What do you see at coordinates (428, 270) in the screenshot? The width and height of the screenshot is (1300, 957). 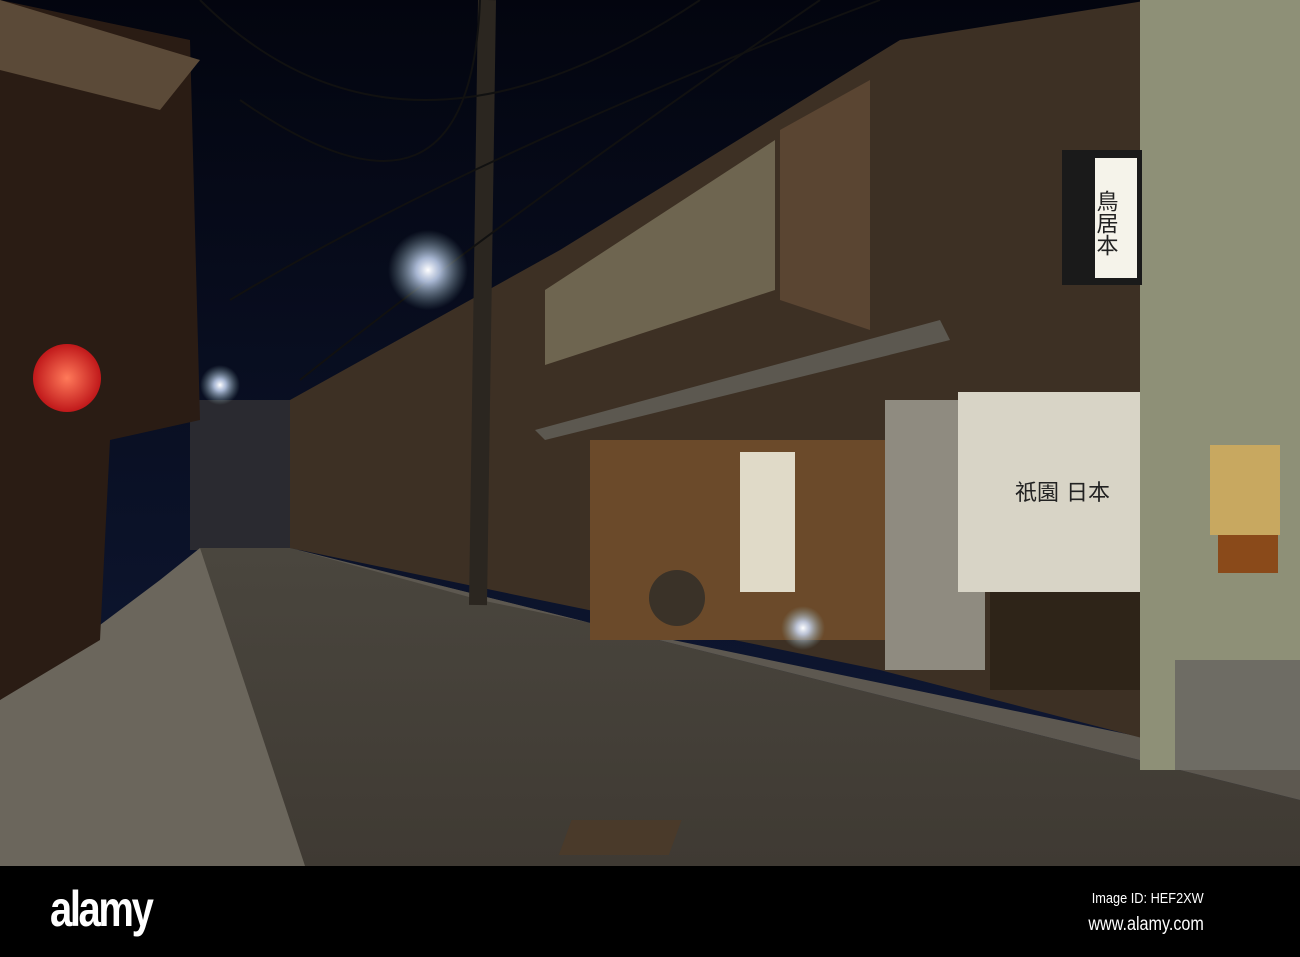 I see `street-lamp-glow` at bounding box center [428, 270].